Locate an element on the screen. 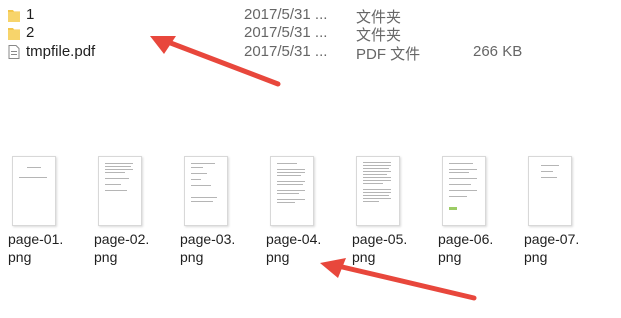 The width and height of the screenshot is (621, 318). thumbnail-page-02: page-02.png is located at coordinates (126, 211).